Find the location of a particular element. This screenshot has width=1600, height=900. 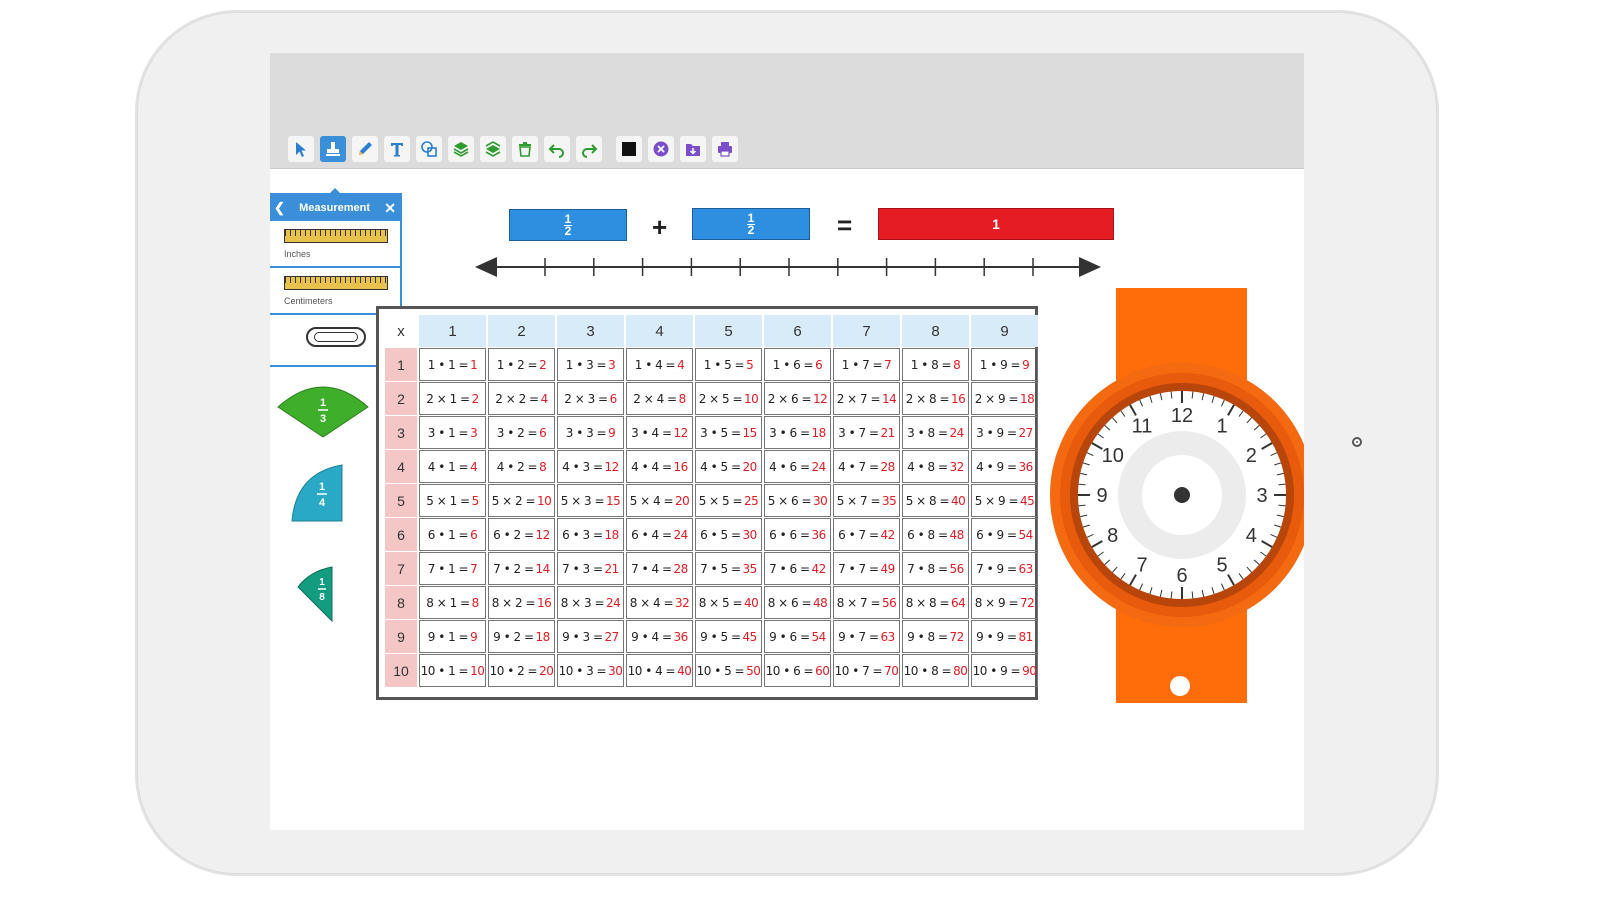

table-cell: 9 • 7 = 63 is located at coordinates (866, 636).